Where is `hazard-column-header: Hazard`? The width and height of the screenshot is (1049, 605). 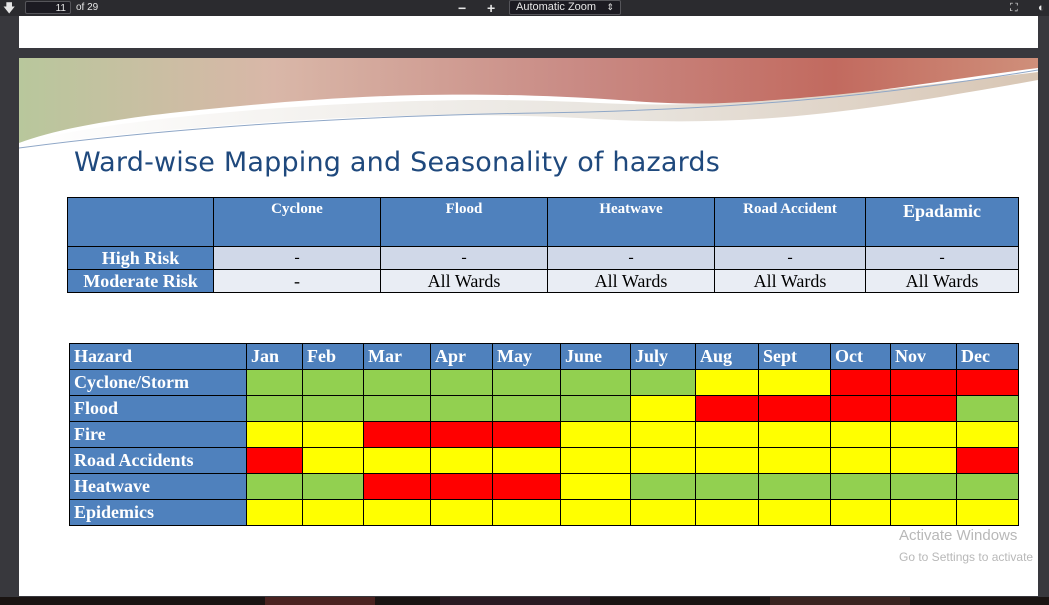
hazard-column-header: Hazard is located at coordinates (158, 356).